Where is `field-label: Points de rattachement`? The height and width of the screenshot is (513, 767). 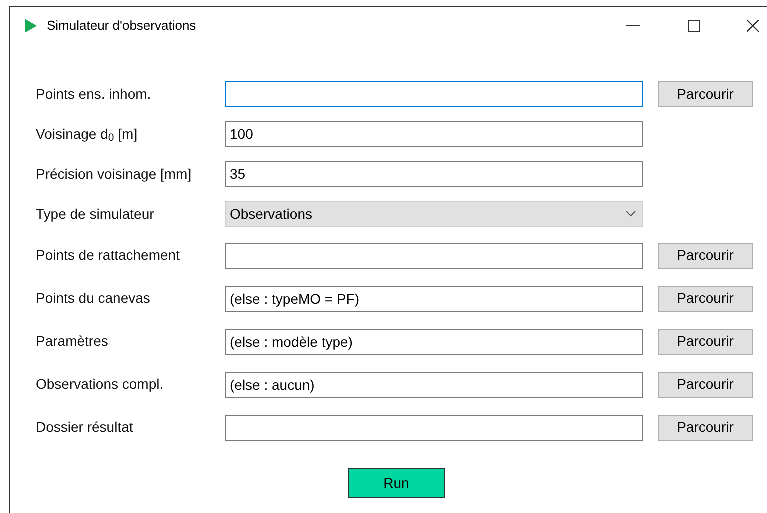
field-label: Points de rattachement is located at coordinates (108, 255).